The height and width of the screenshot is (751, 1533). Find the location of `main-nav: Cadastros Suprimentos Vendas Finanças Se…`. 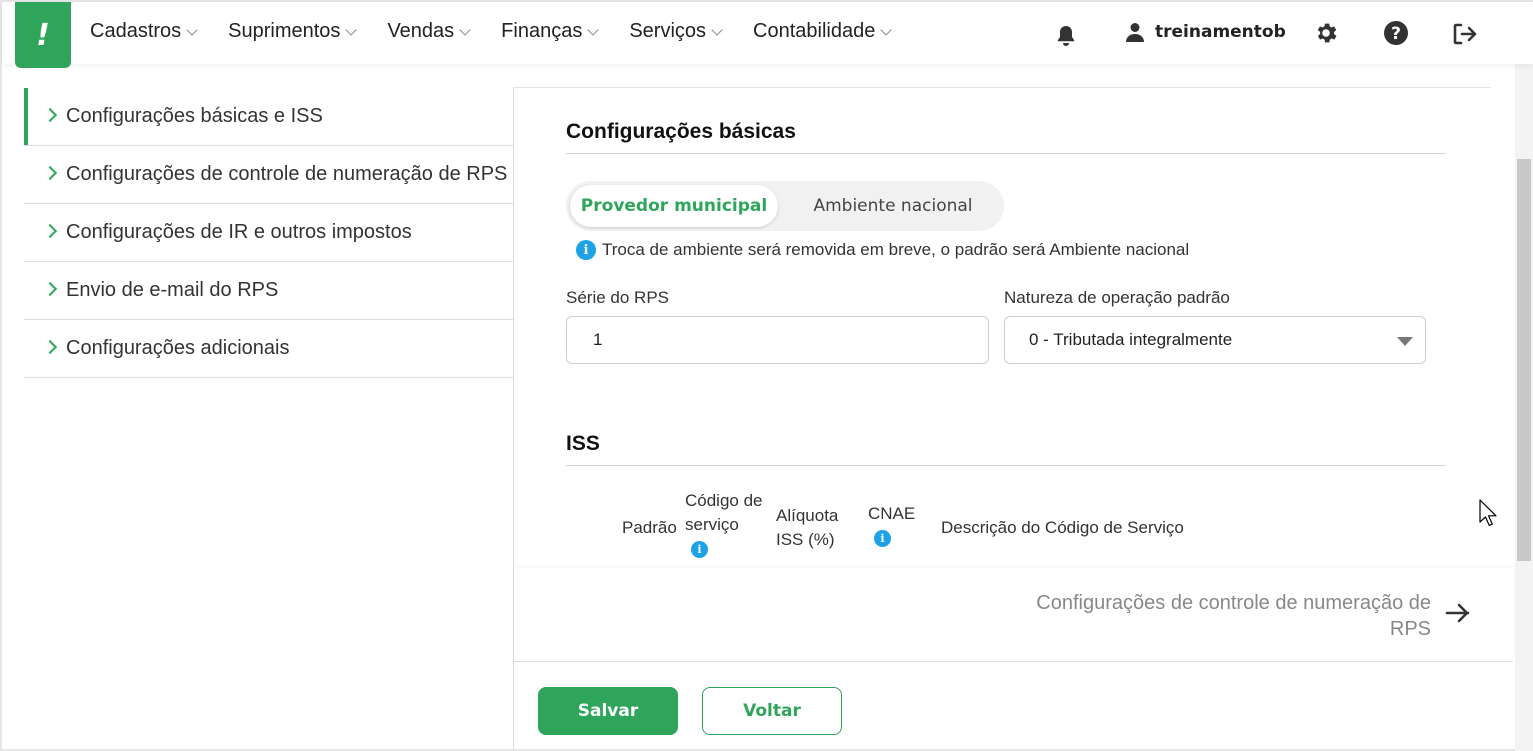

main-nav: Cadastros Suprimentos Vendas Finanças Se… is located at coordinates (506, 31).